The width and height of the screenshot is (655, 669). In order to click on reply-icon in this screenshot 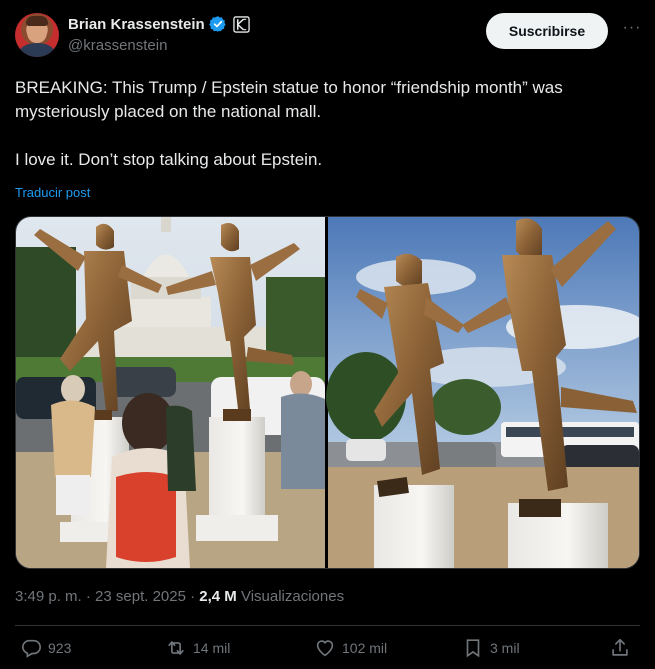, I will do `click(31, 648)`.